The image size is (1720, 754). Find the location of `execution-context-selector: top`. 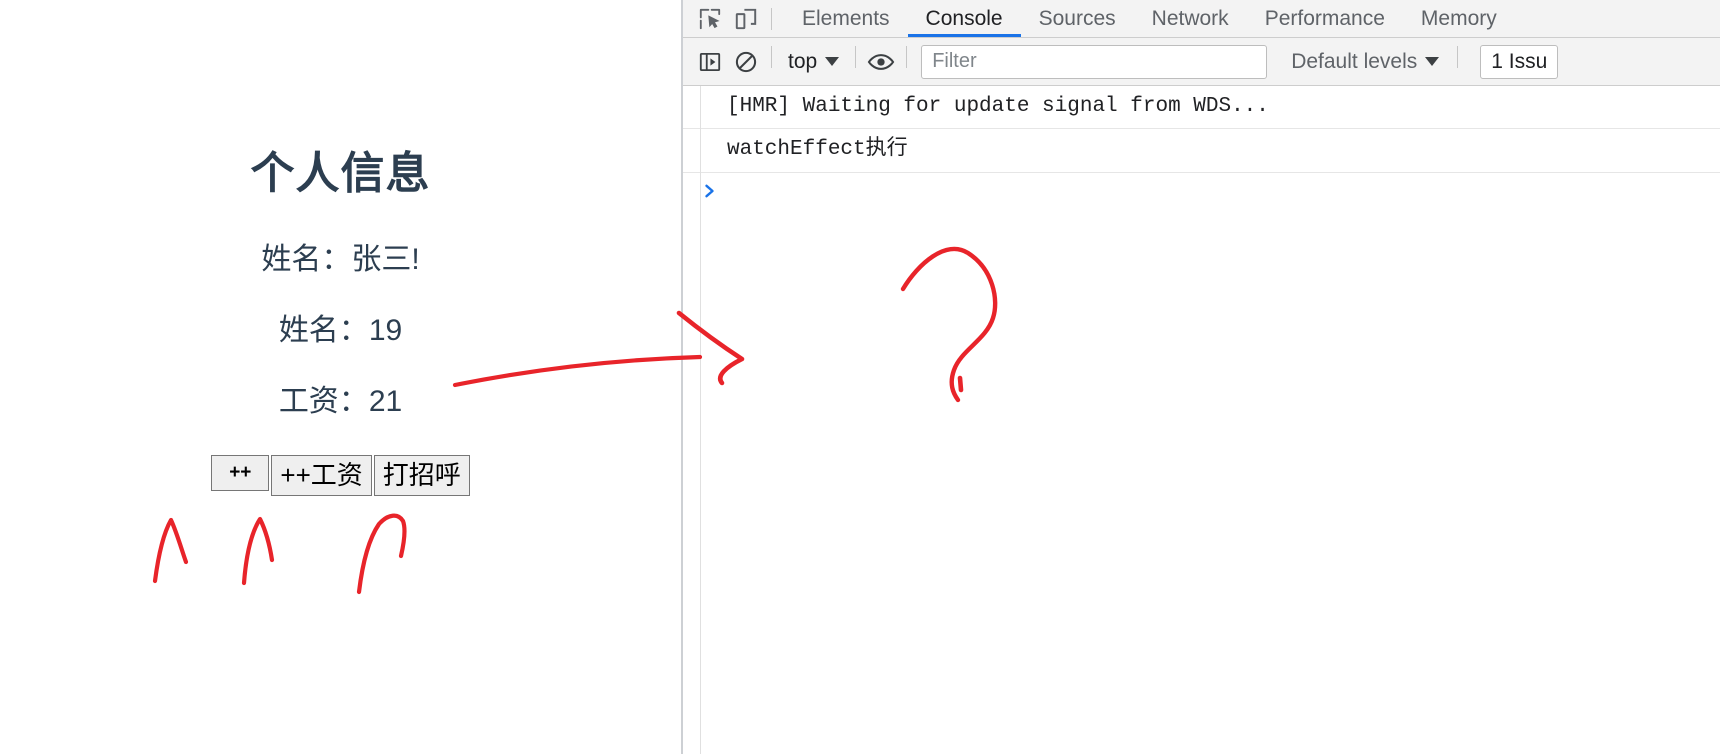

execution-context-selector: top is located at coordinates (813, 62).